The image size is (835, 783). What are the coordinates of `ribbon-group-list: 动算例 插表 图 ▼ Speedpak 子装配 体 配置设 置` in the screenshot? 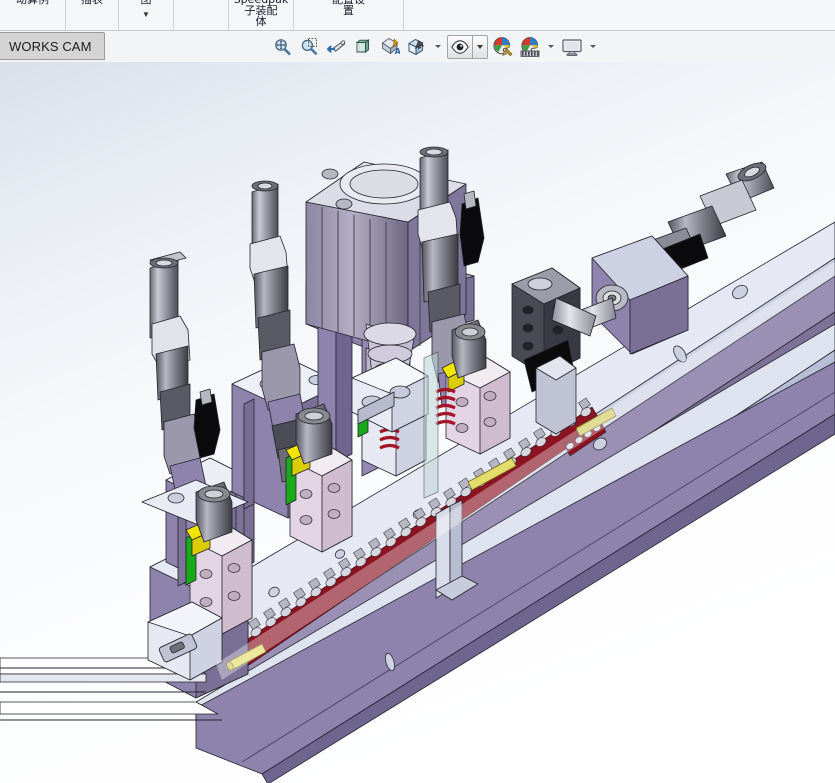 It's located at (417, 15).